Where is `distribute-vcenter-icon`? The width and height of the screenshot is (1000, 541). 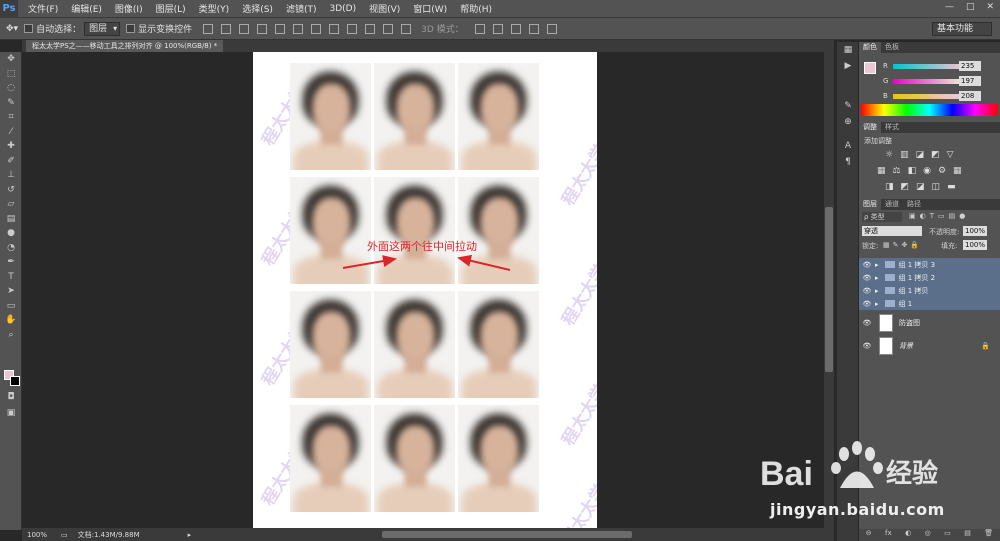 distribute-vcenter-icon is located at coordinates (334, 28).